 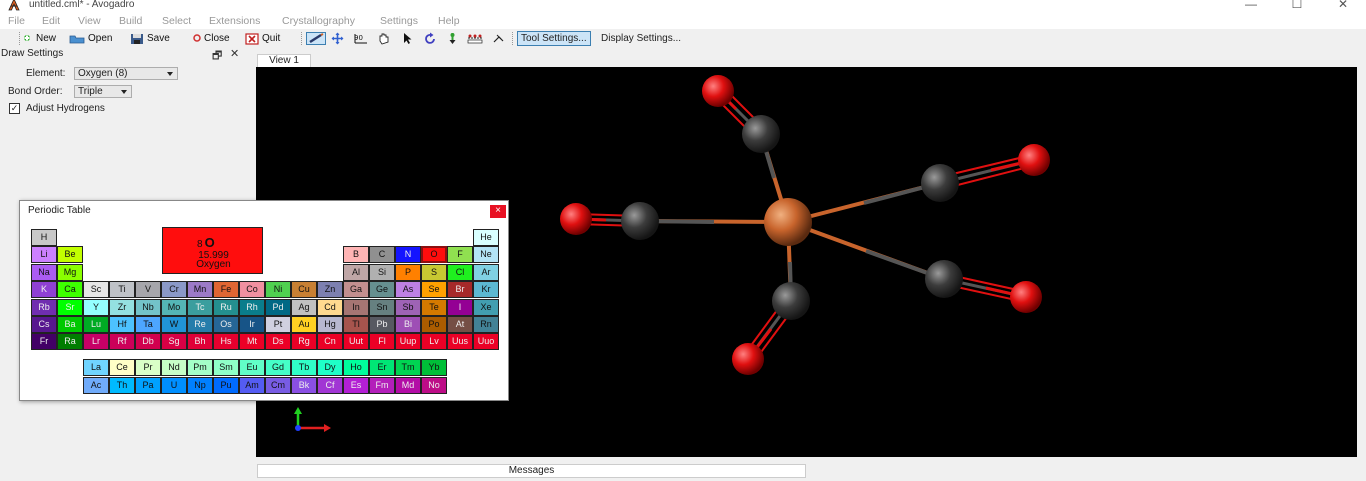 I want to click on element-cell-sr: Sr, so click(x=70, y=307).